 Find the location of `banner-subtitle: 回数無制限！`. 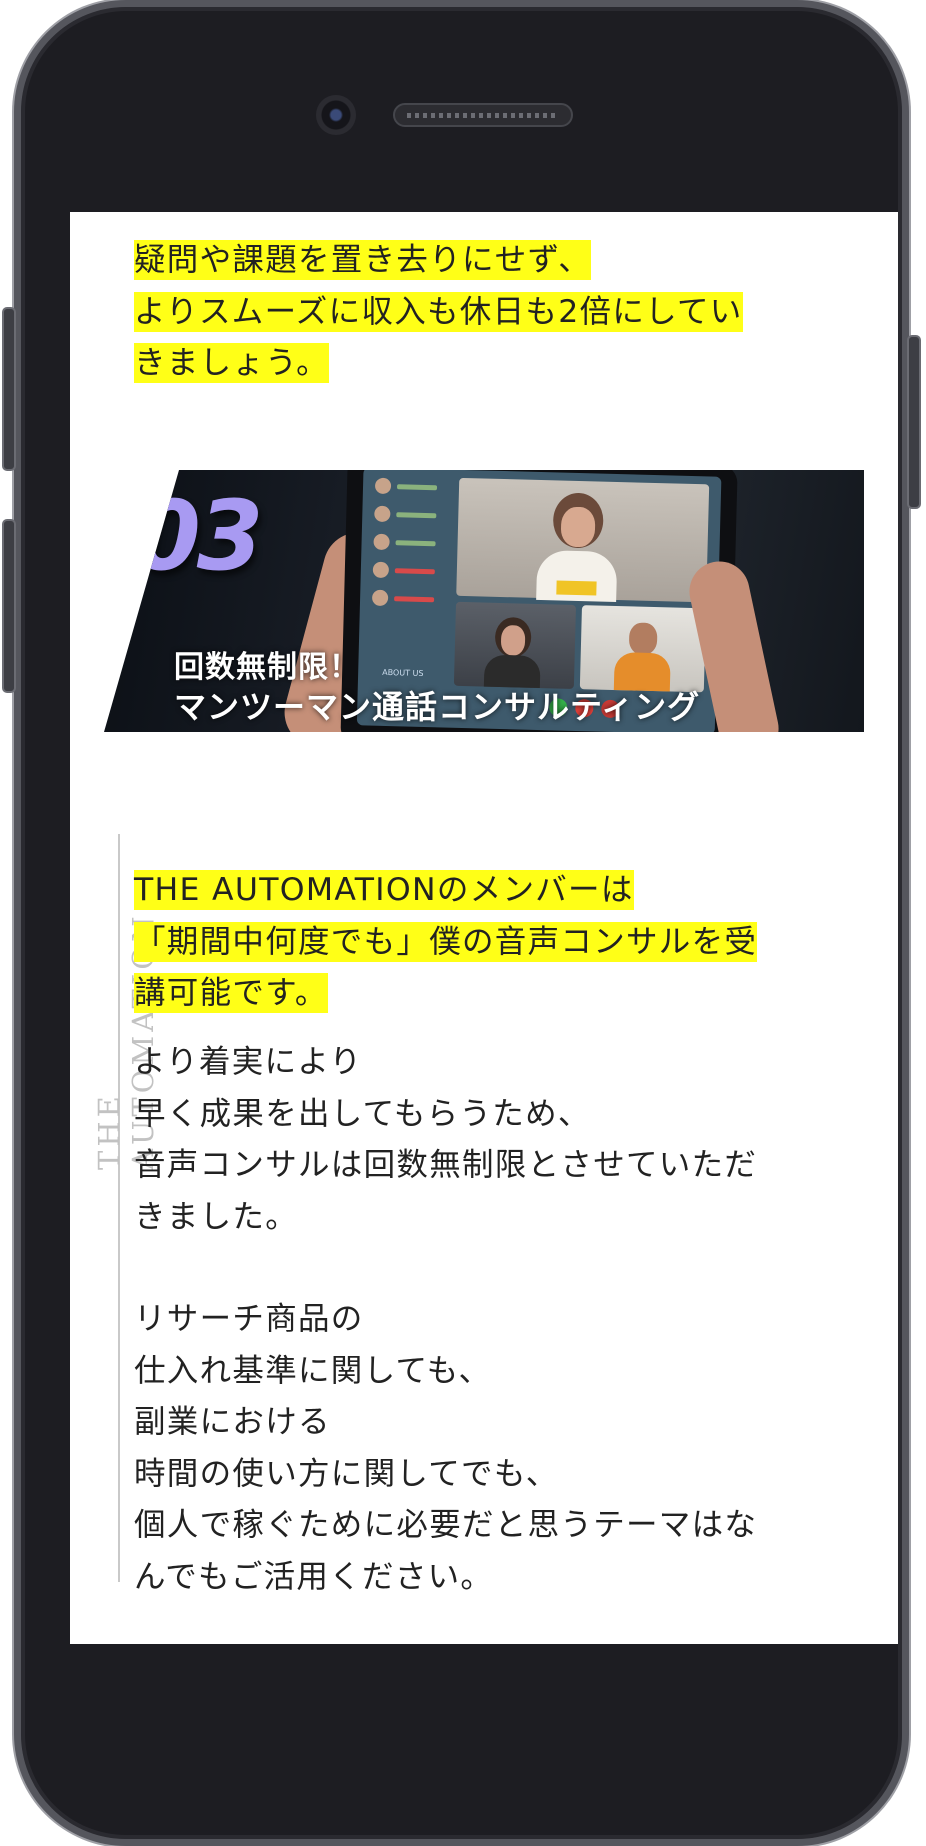

banner-subtitle: 回数無制限！ is located at coordinates (267, 667).